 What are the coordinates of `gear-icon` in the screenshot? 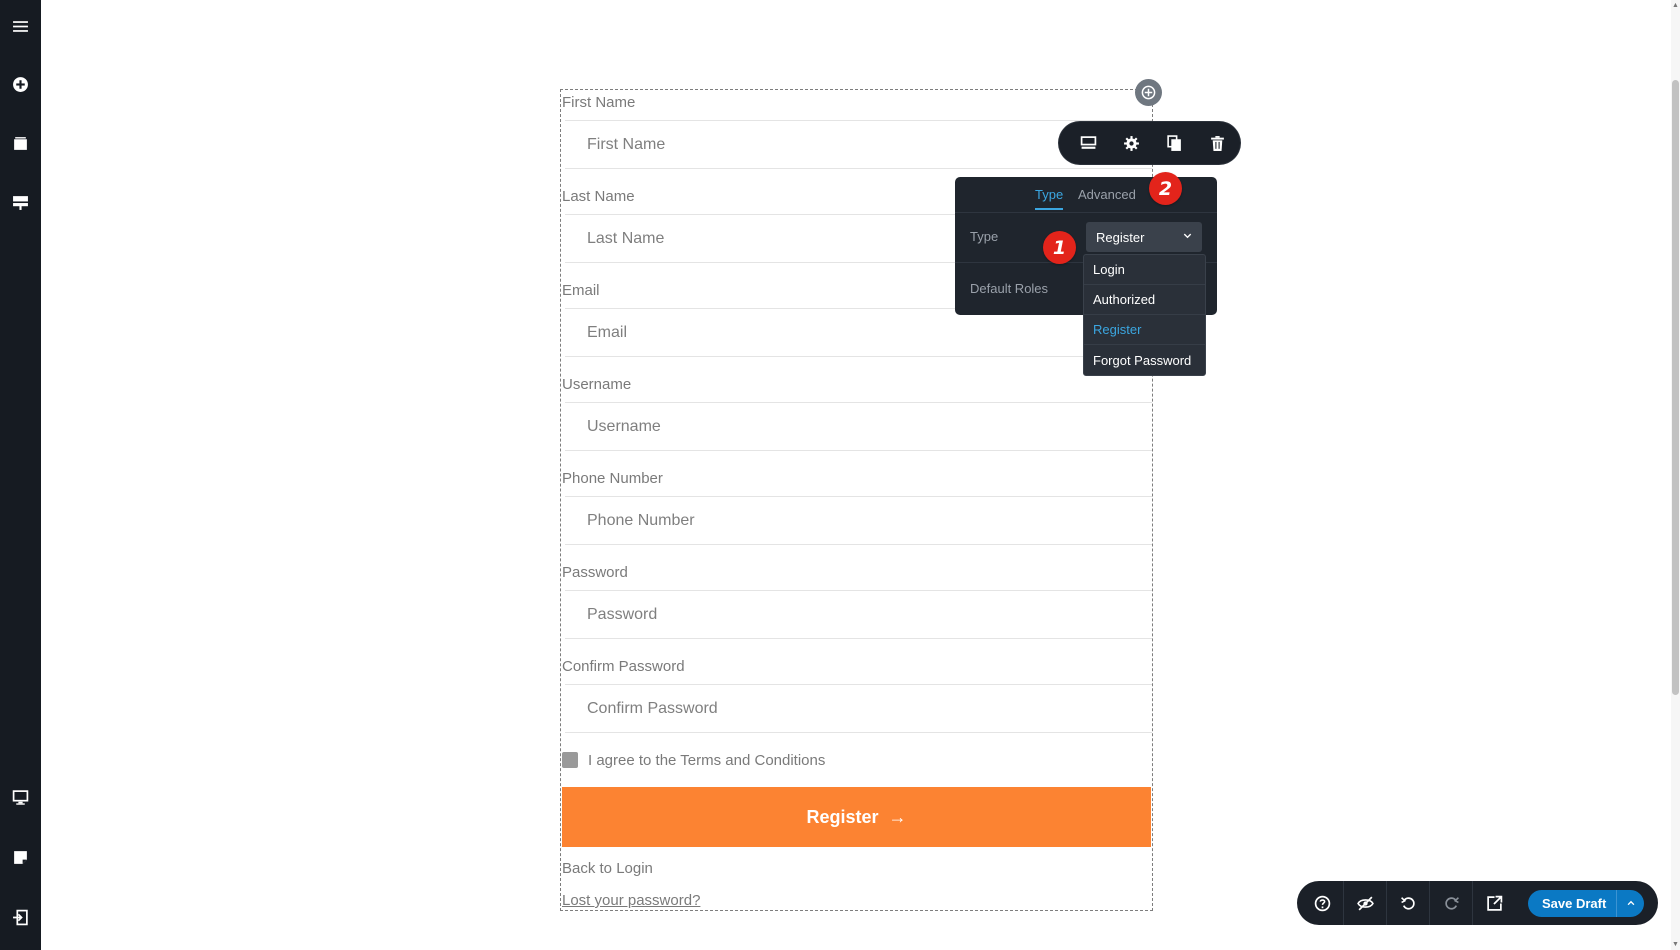 It's located at (1131, 143).